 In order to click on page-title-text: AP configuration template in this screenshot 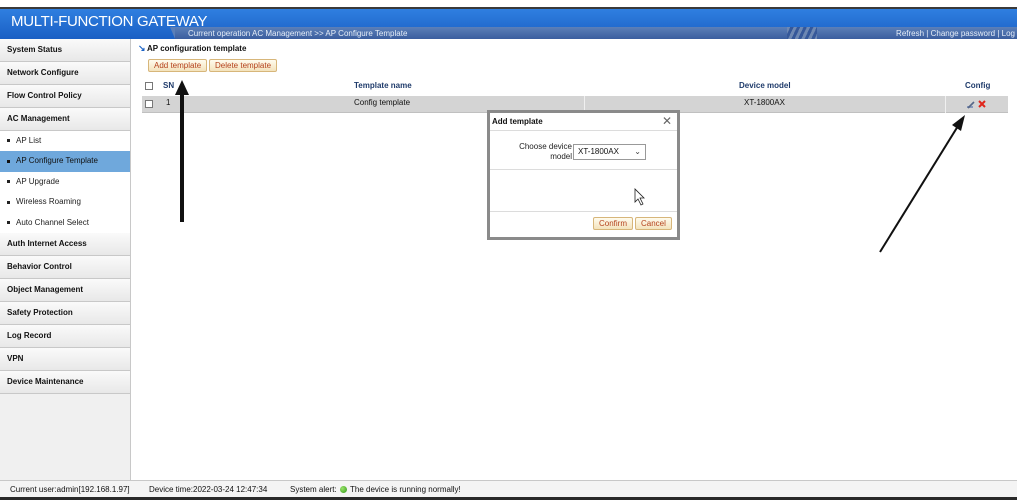, I will do `click(197, 48)`.